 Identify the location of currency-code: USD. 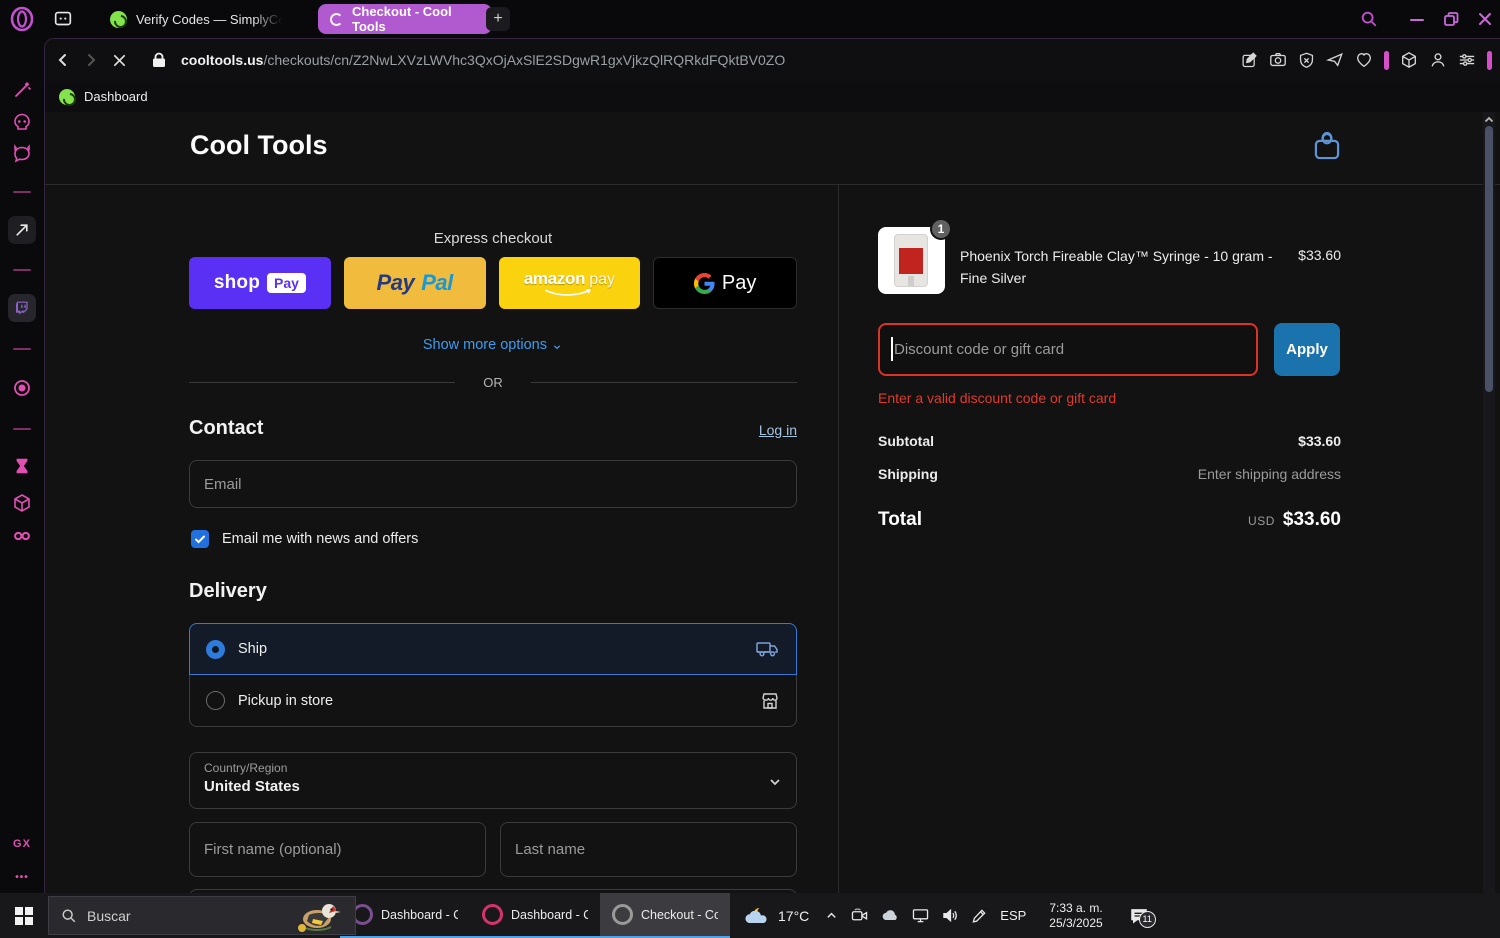
(1261, 521).